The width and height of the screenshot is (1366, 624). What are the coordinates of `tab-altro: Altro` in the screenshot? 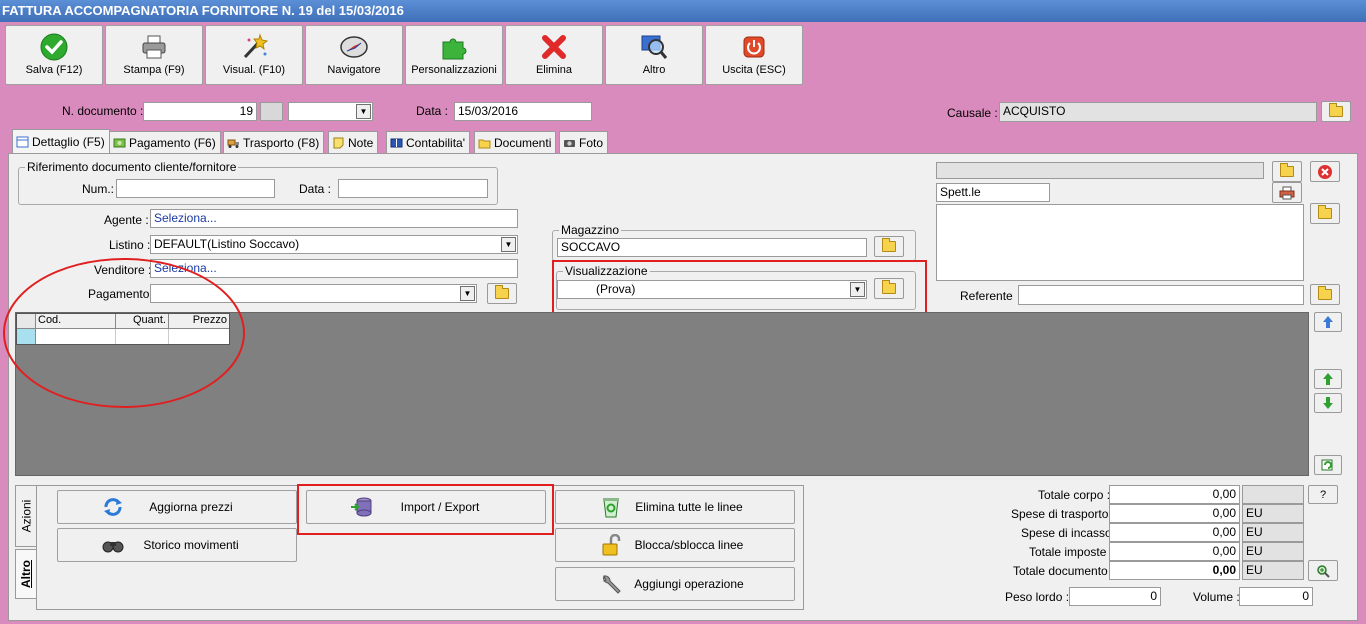 It's located at (26, 574).